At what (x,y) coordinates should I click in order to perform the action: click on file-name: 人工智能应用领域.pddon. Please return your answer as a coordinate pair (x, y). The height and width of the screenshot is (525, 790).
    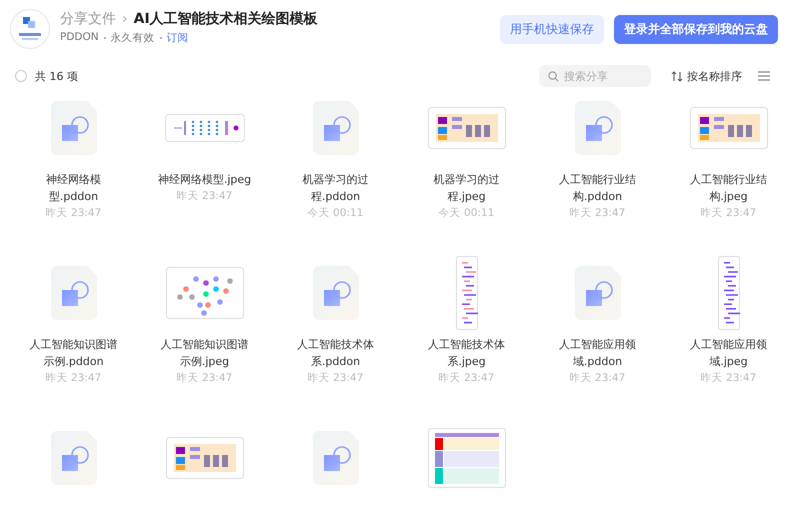
    Looking at the image, I should click on (597, 353).